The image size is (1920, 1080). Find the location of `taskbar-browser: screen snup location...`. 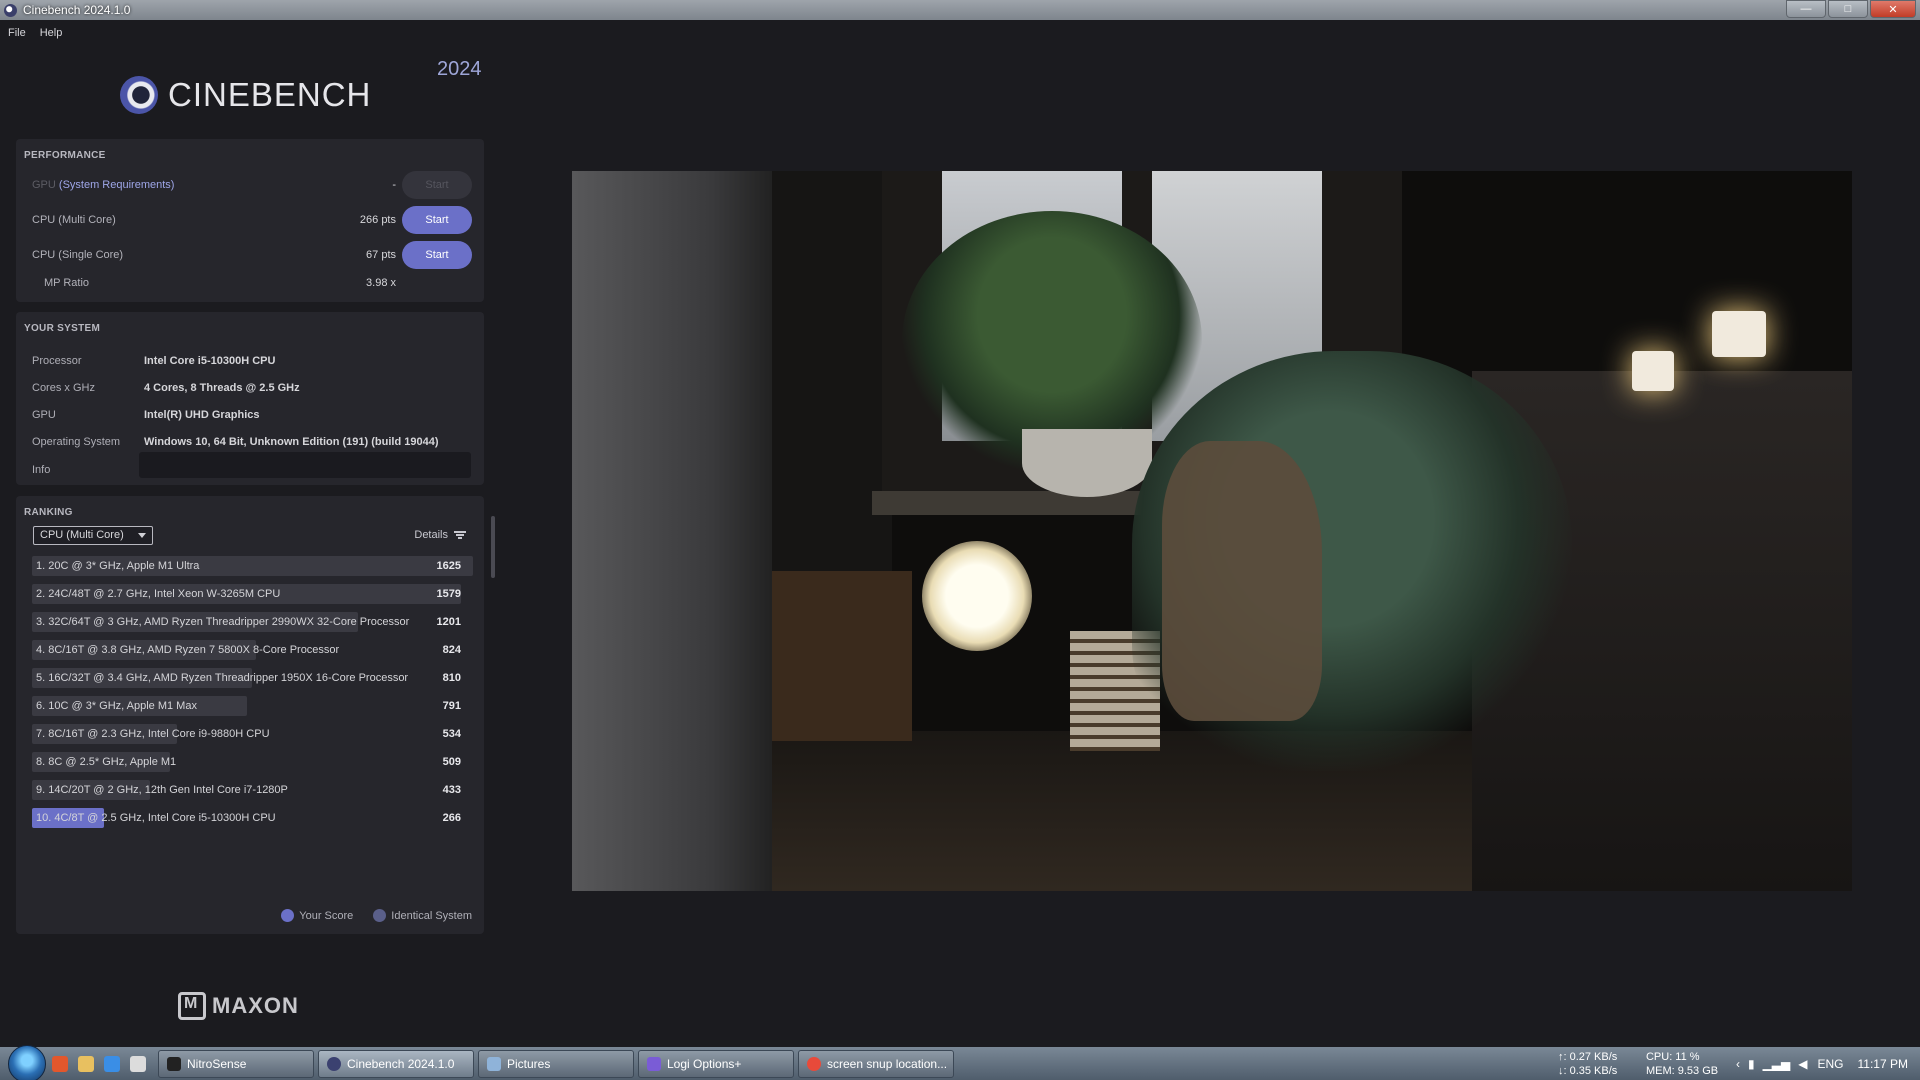

taskbar-browser: screen snup location... is located at coordinates (876, 1063).